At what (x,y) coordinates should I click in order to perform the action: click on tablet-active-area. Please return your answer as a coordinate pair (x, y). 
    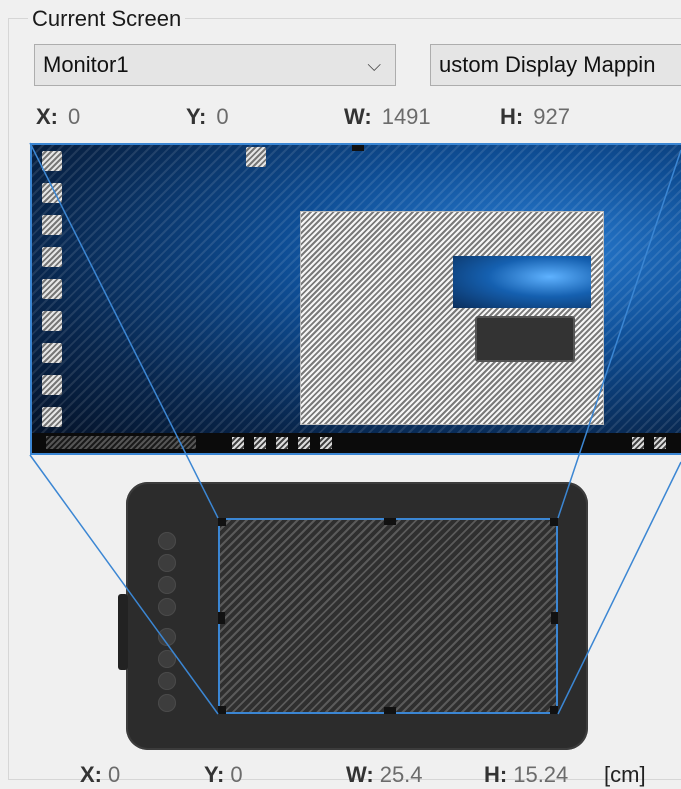
    Looking at the image, I should click on (388, 616).